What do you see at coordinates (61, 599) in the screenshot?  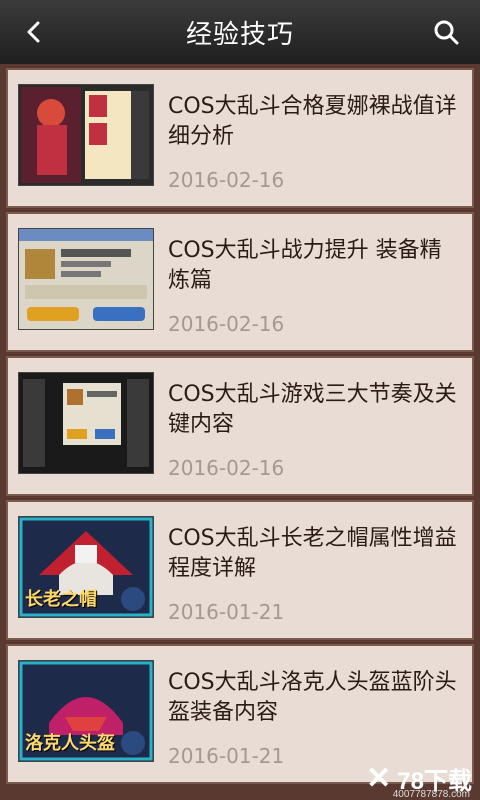 I see `thumbnail-label: 长老之帽` at bounding box center [61, 599].